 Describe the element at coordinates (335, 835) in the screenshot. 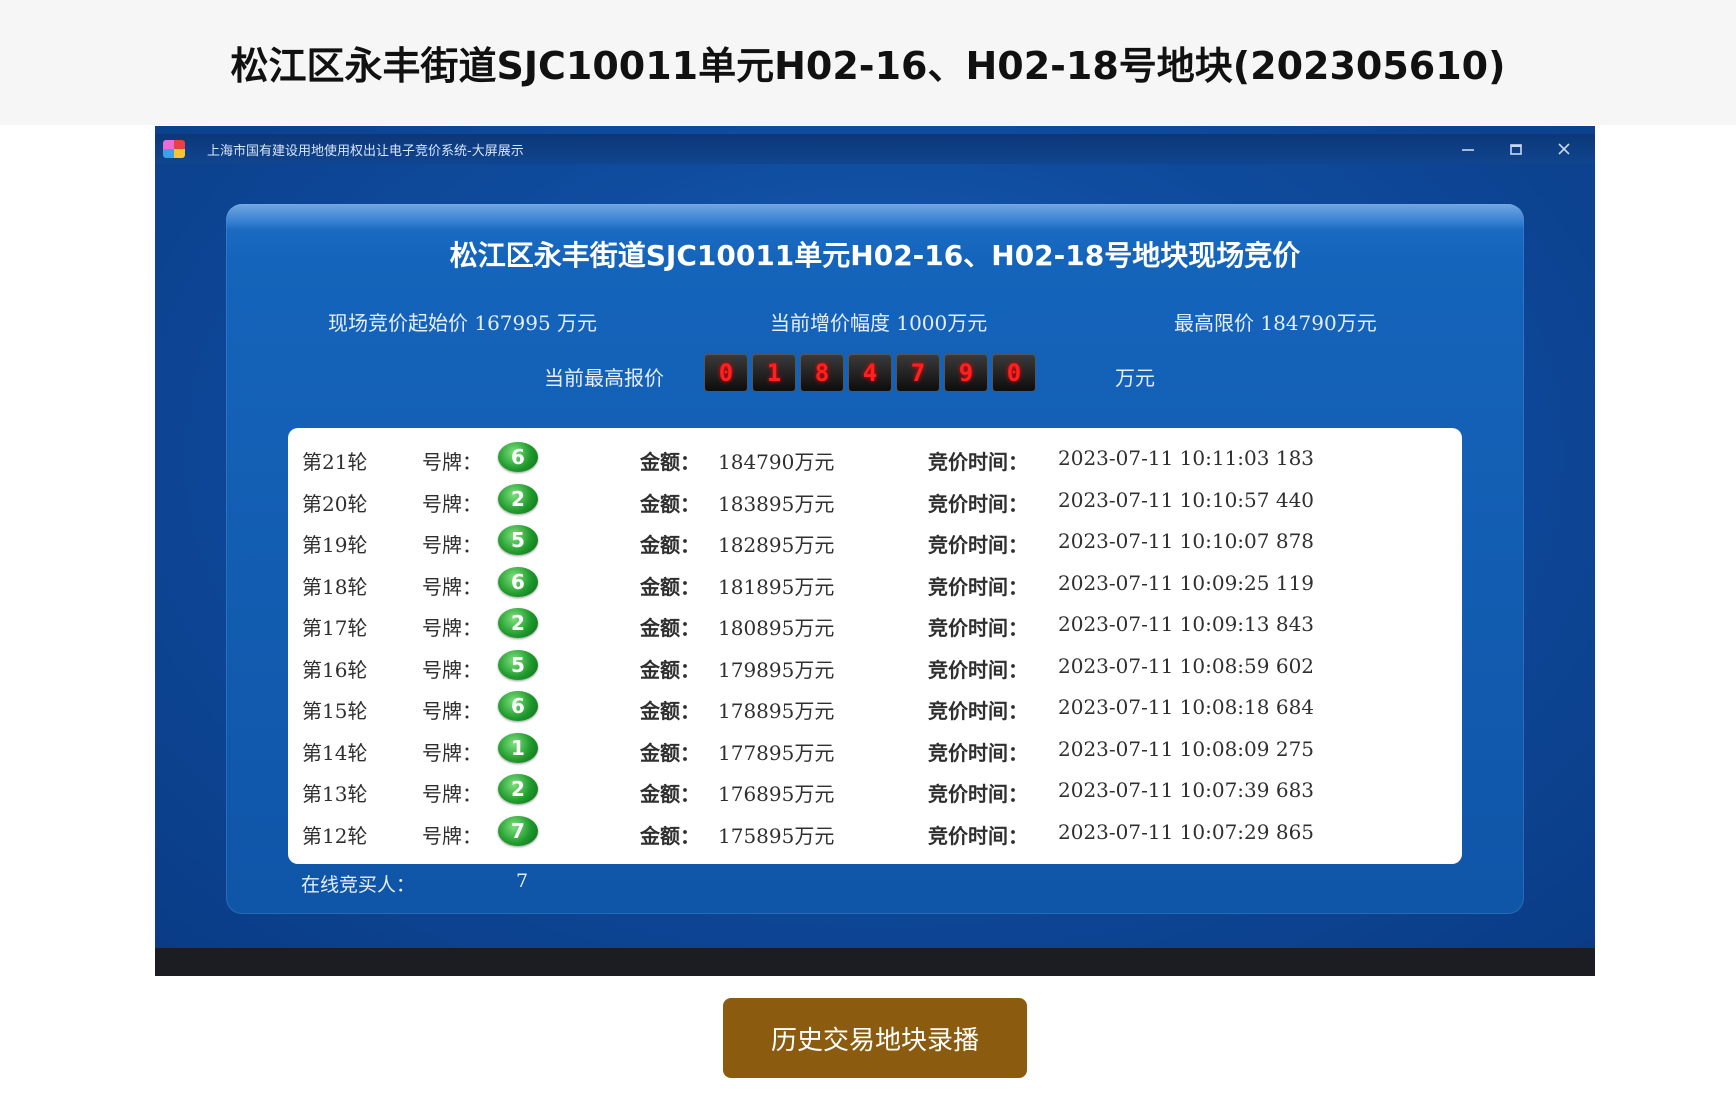

I see `bid-round: 第12轮` at that location.